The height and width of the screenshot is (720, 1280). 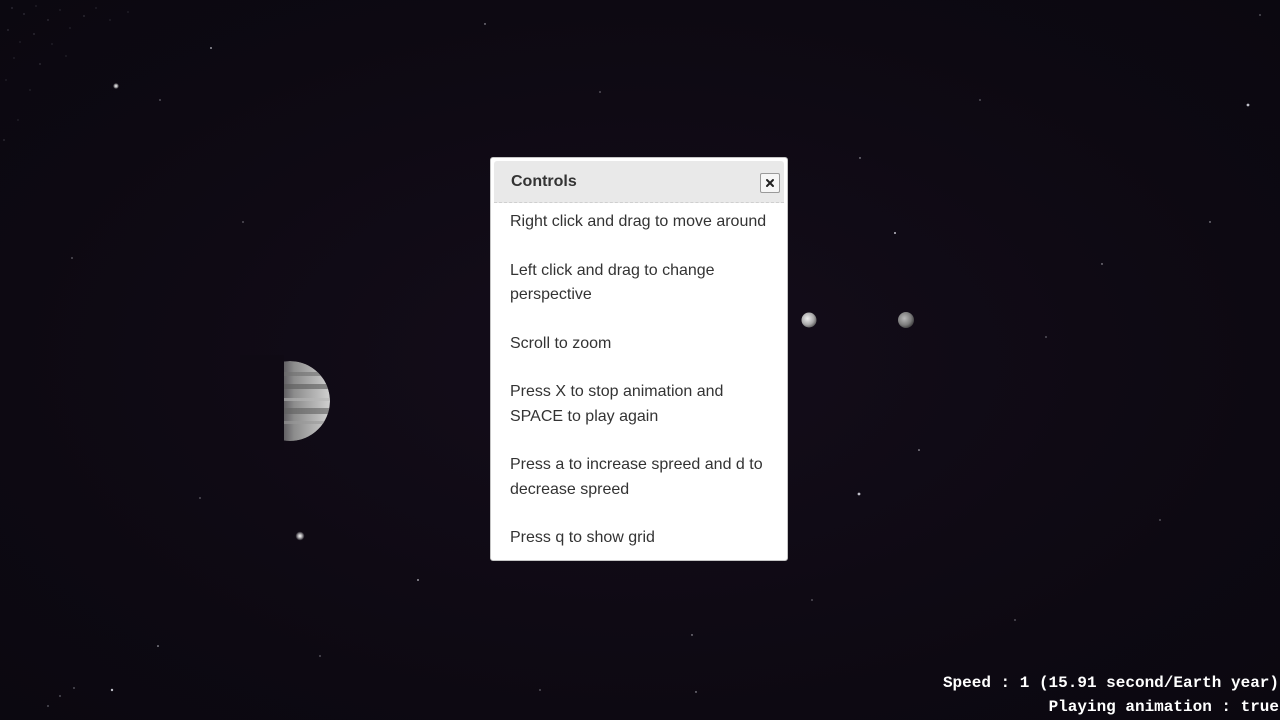 What do you see at coordinates (1110, 683) in the screenshot?
I see `speed-status: Speed : 1 (15.91 second/Earth year)` at bounding box center [1110, 683].